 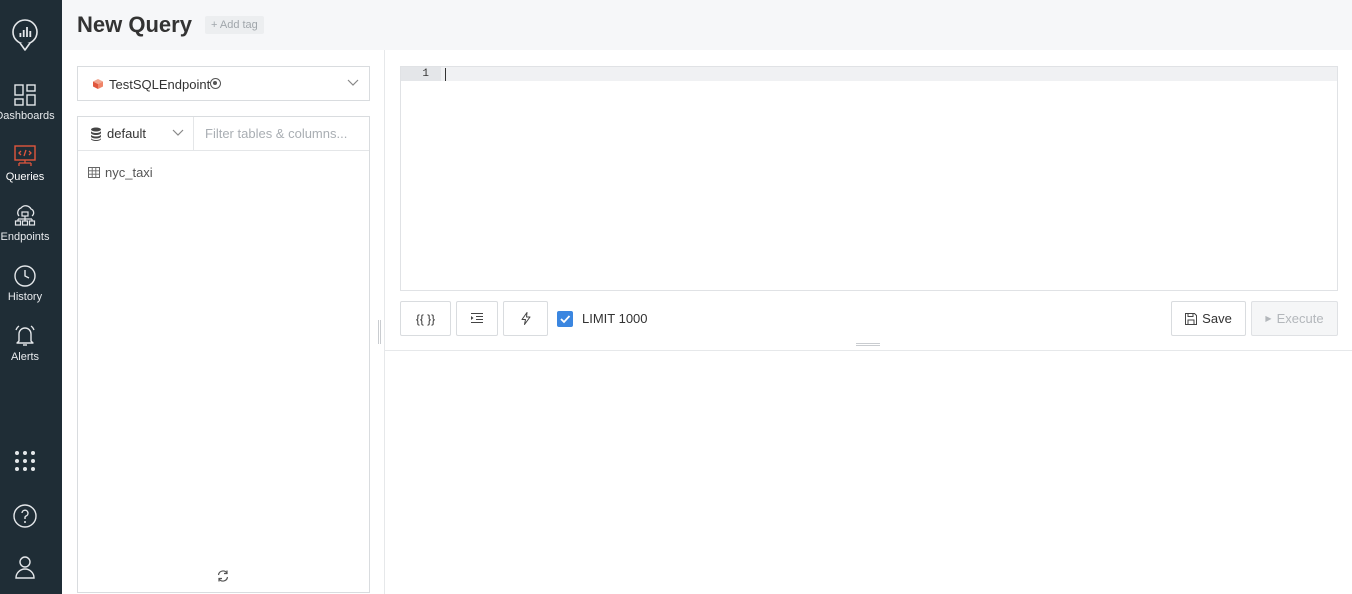 I want to click on endpoints-icon, so click(x=25, y=215).